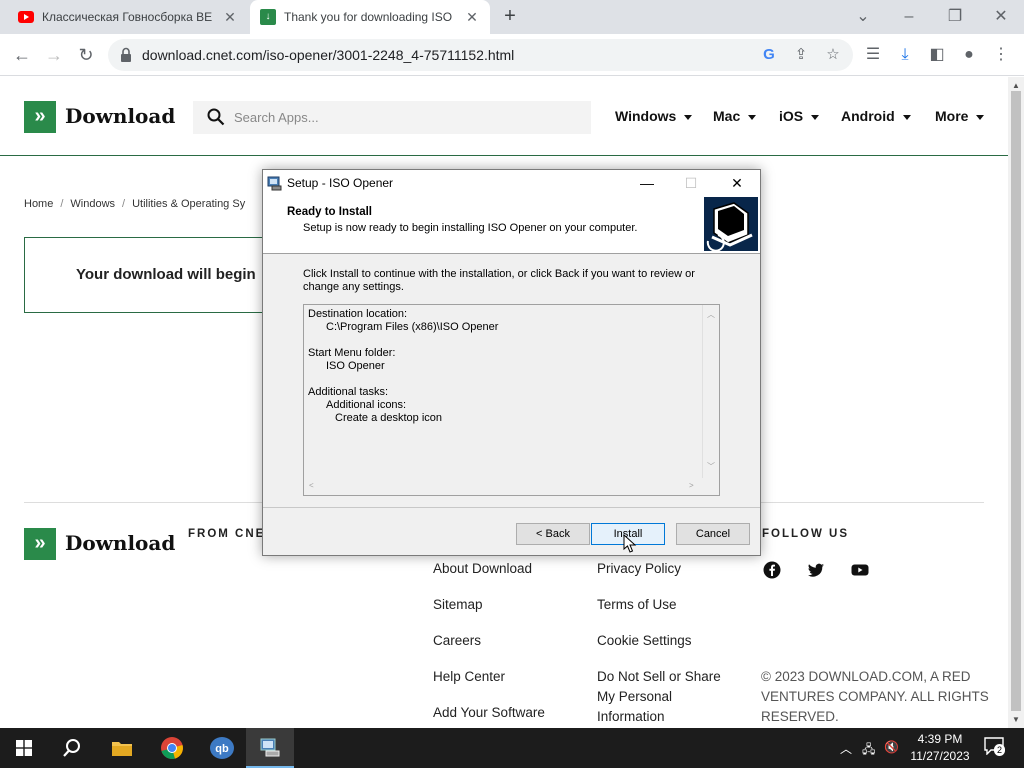 The image size is (1024, 768). I want to click on download-notice: Your download will begin, so click(149, 275).